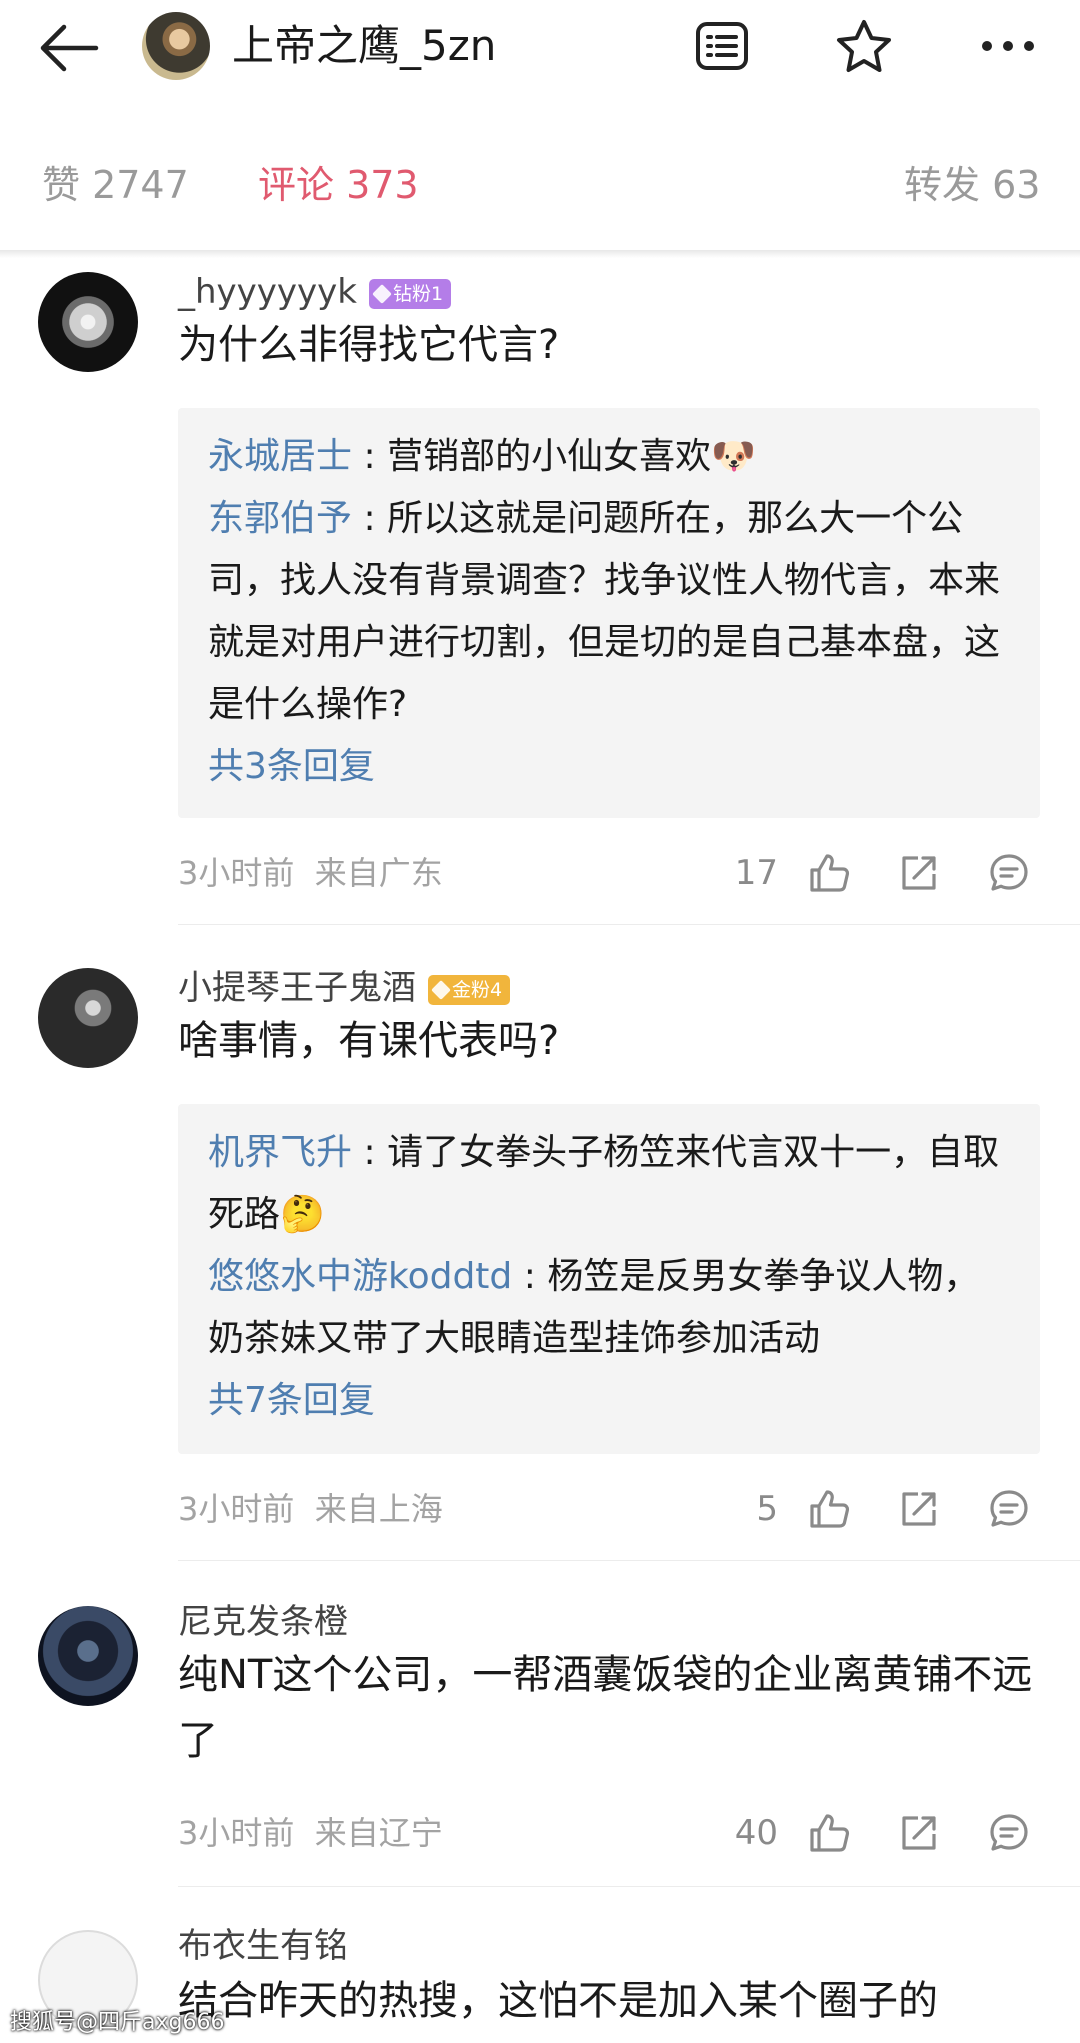  I want to click on reply-text: 营销部的小仙女喜欢🐶, so click(571, 456).